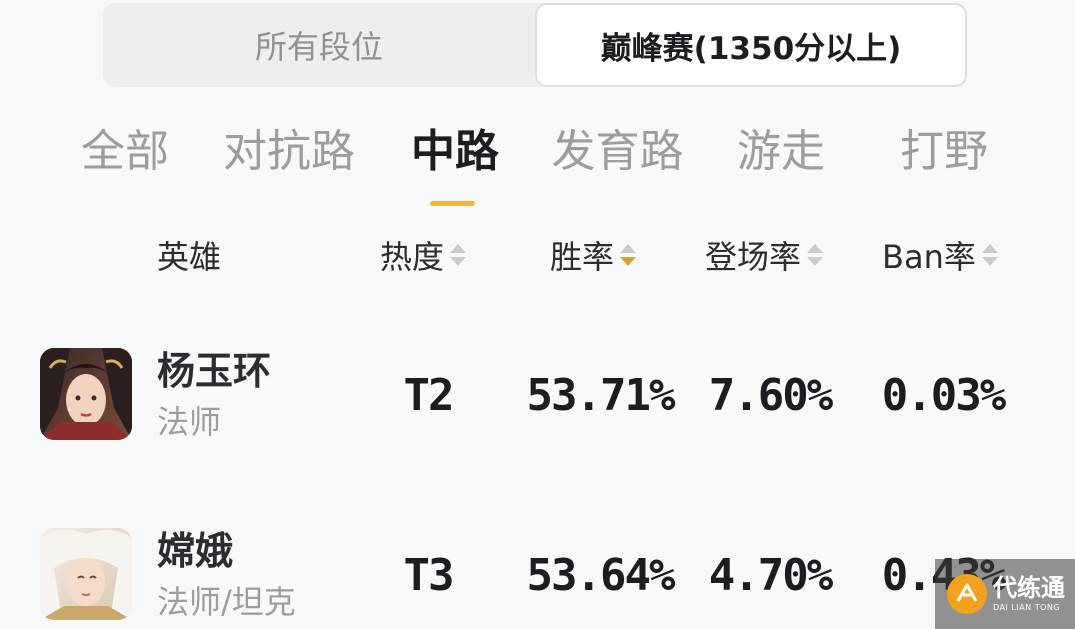  I want to click on tab-top-lane: 对抗路, so click(289, 147).